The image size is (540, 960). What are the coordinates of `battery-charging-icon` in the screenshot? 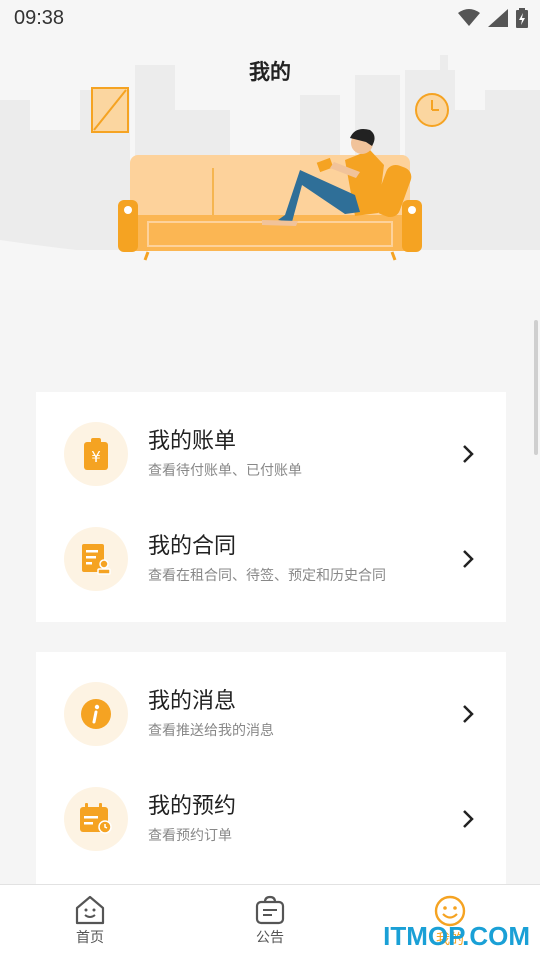 It's located at (522, 18).